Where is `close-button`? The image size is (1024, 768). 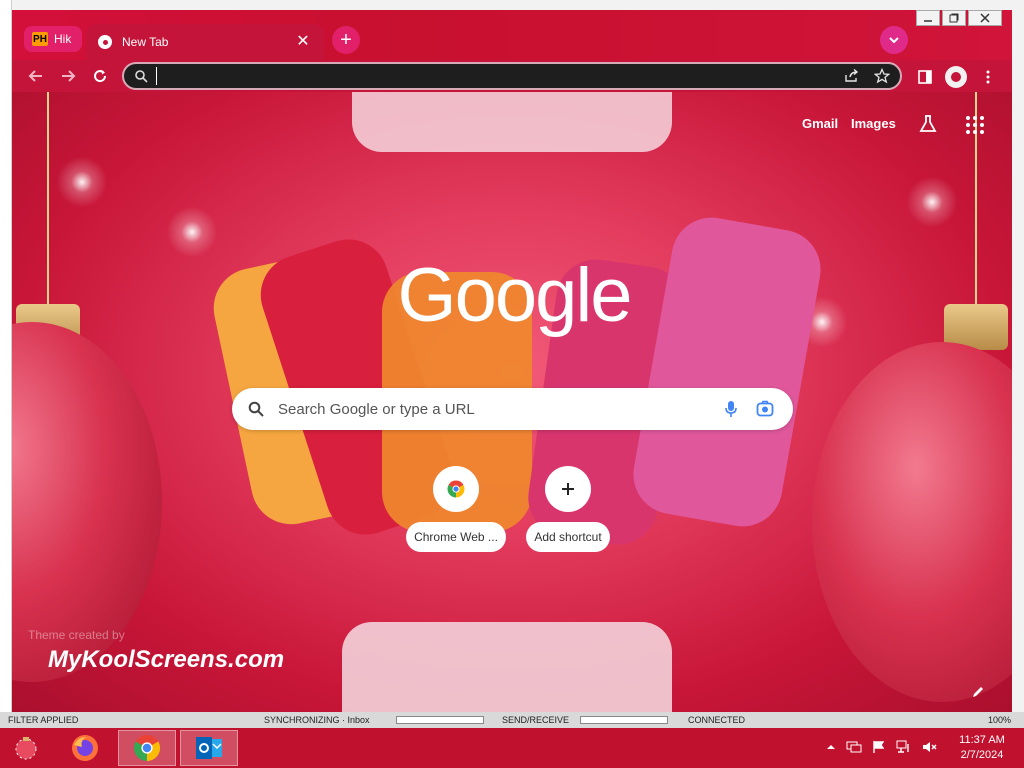 close-button is located at coordinates (985, 18).